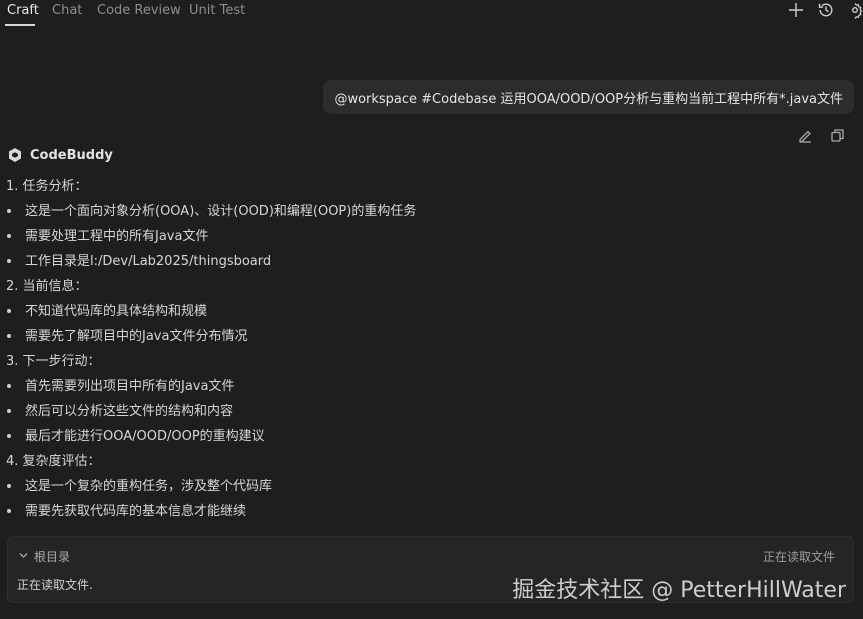  I want to click on history-icon, so click(826, 10).